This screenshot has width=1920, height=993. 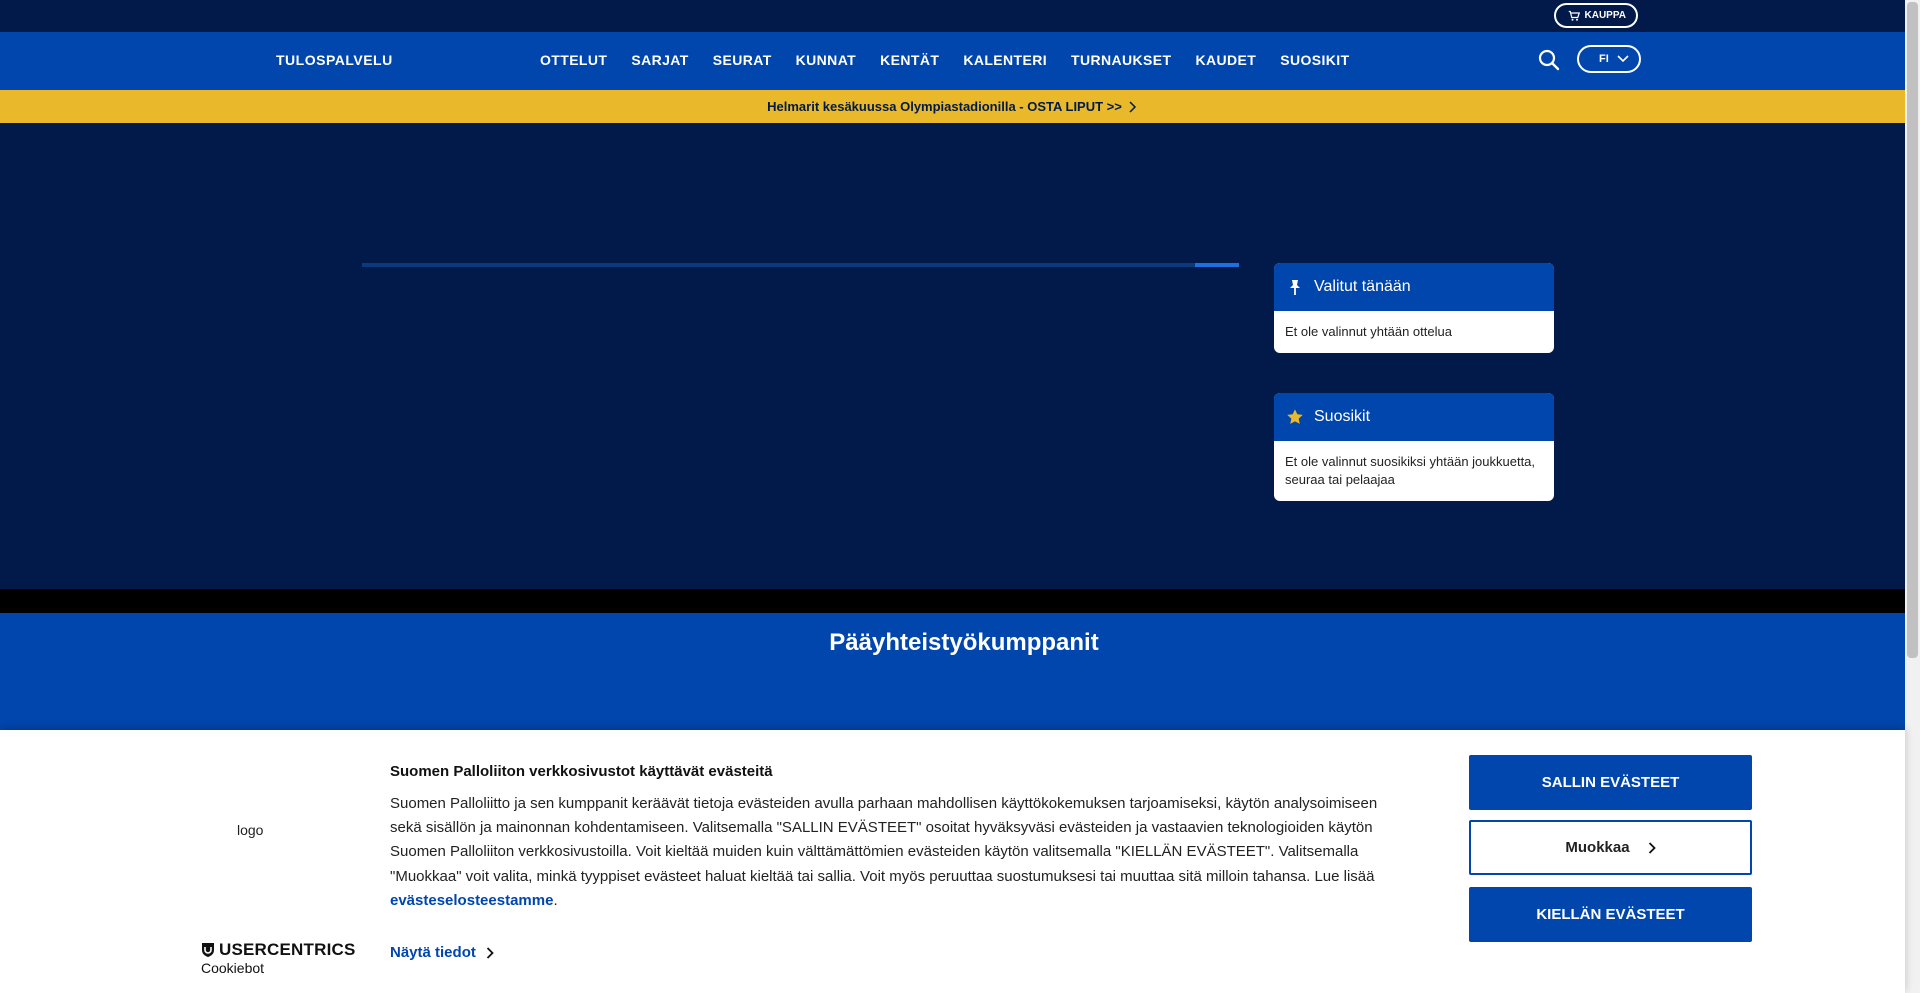 I want to click on selected-today-empty: Et ole valinnut yhtään ottelua, so click(x=1368, y=331).